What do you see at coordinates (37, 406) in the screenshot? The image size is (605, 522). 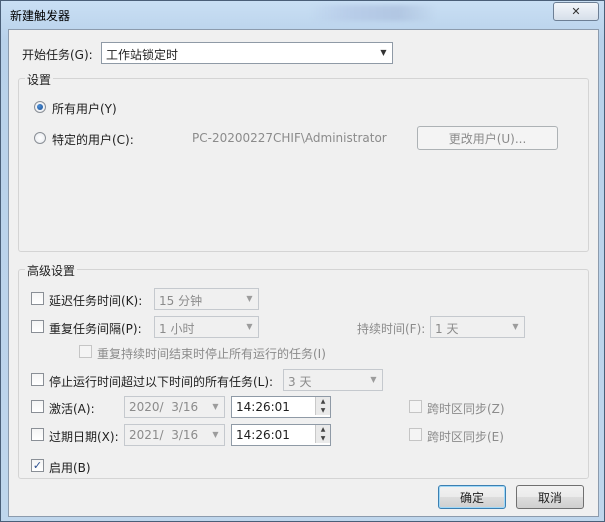 I see `activate-checkbox` at bounding box center [37, 406].